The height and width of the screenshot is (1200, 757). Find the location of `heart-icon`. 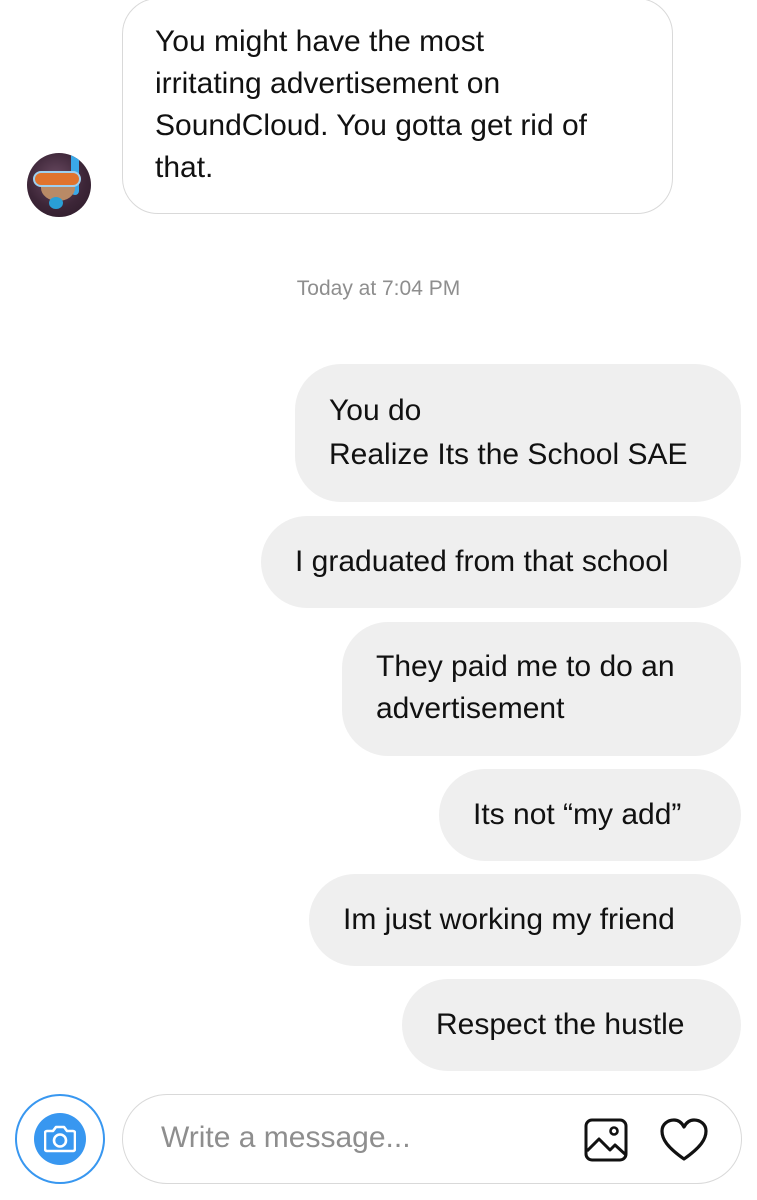

heart-icon is located at coordinates (684, 1142).